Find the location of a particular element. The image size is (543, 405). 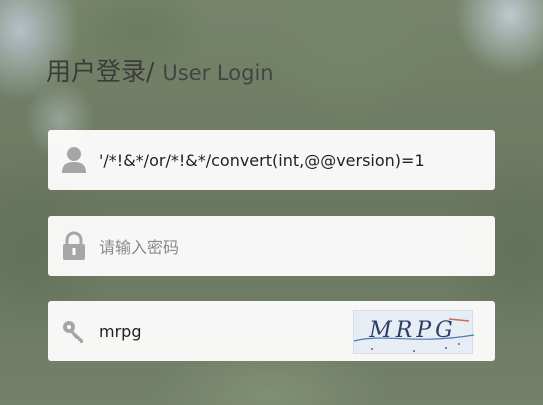

username-input: '/*!&*/or/*!&*/convert(int,@@version)=1 is located at coordinates (262, 160).